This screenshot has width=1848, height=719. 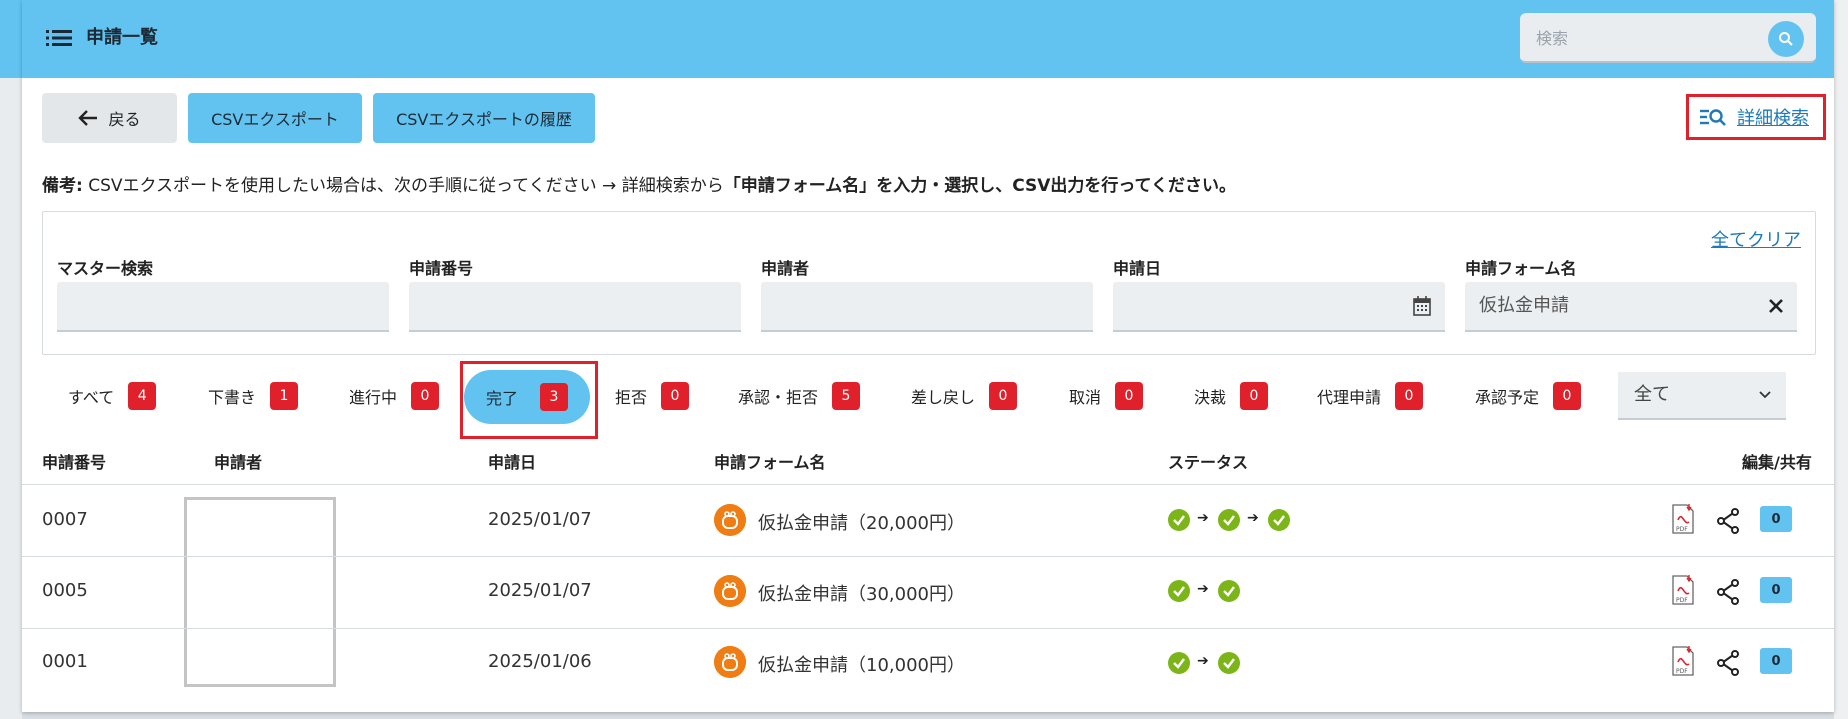 What do you see at coordinates (575, 307) in the screenshot?
I see `application-number-field` at bounding box center [575, 307].